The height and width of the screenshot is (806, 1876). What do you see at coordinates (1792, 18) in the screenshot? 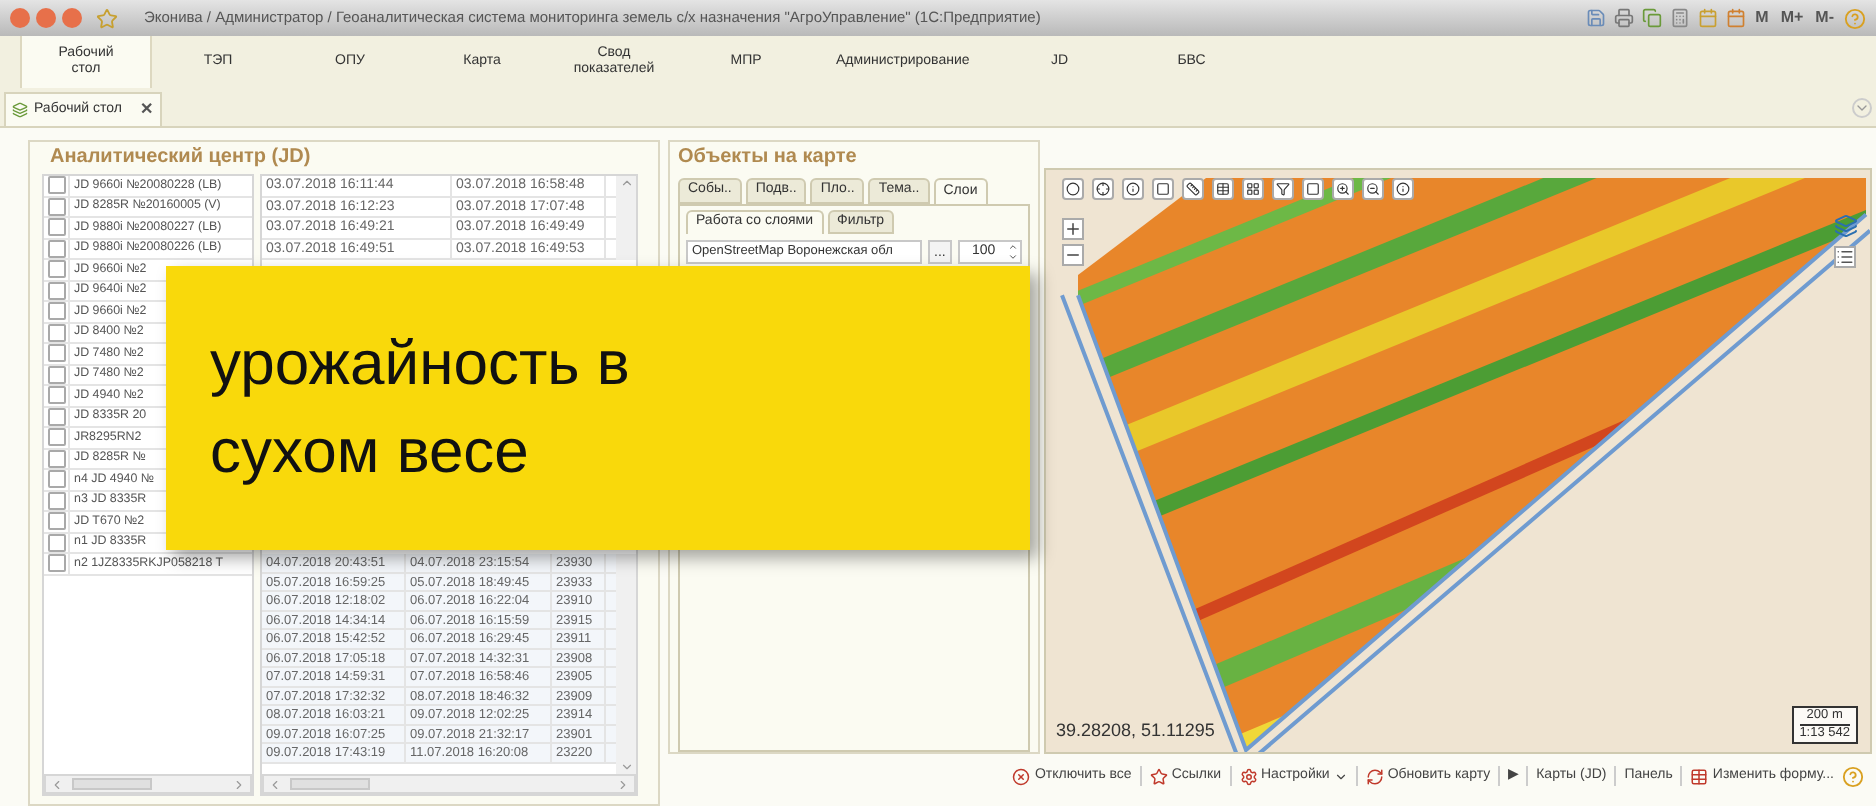
I see `memory-button: M+` at bounding box center [1792, 18].